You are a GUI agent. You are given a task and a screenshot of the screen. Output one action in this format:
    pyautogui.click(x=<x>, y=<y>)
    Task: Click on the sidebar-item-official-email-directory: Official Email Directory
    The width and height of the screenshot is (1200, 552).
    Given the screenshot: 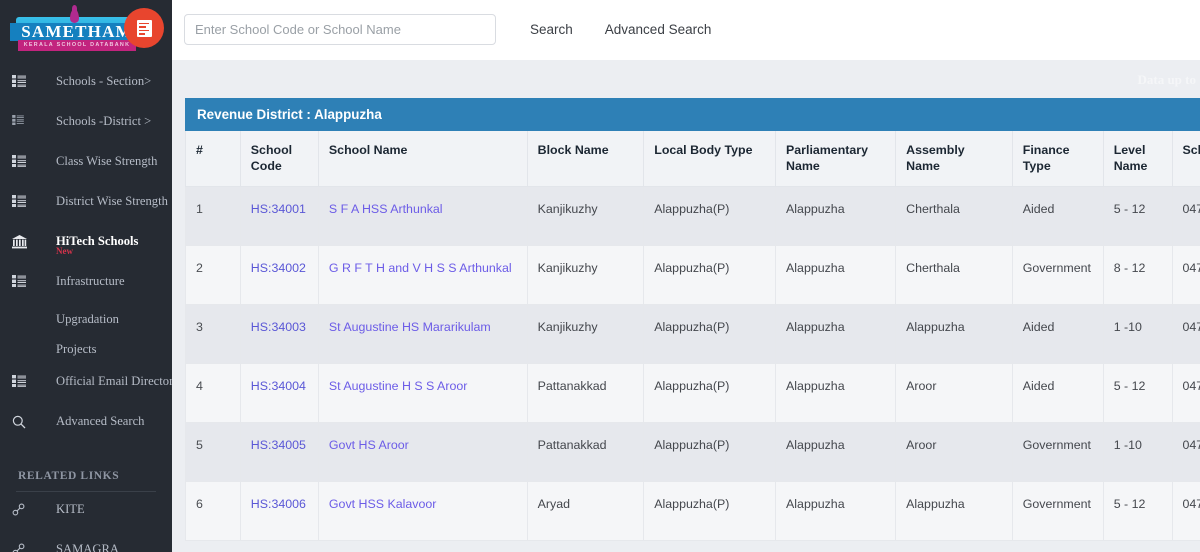 What is the action you would take?
    pyautogui.click(x=86, y=392)
    